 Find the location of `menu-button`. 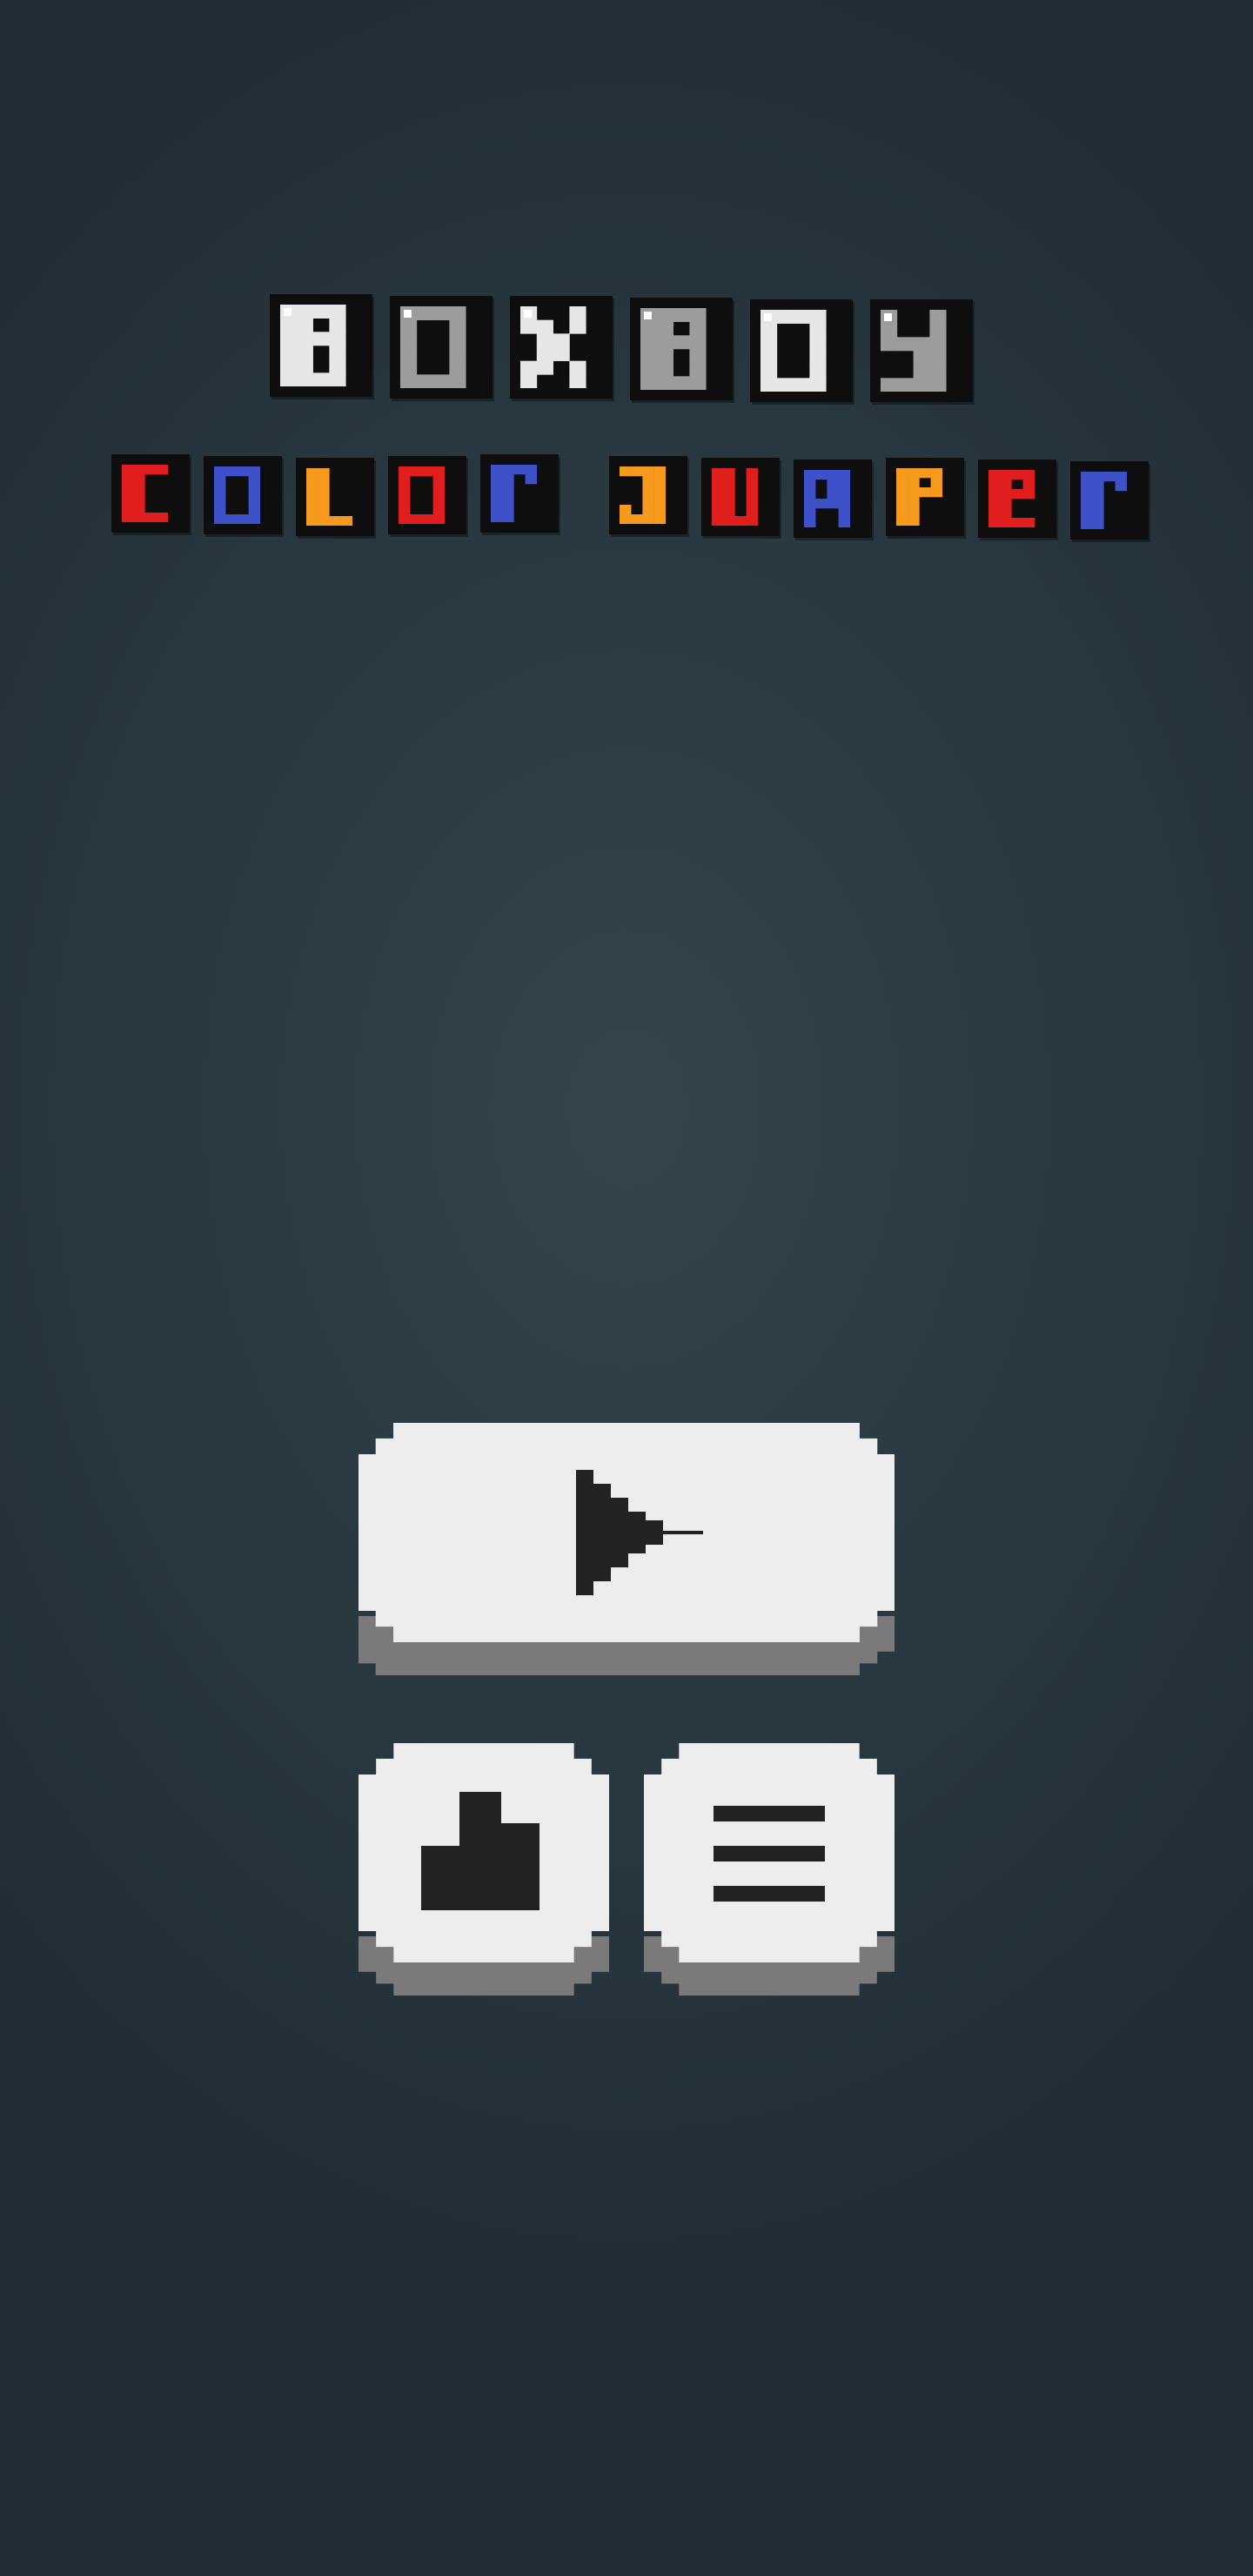

menu-button is located at coordinates (769, 1869).